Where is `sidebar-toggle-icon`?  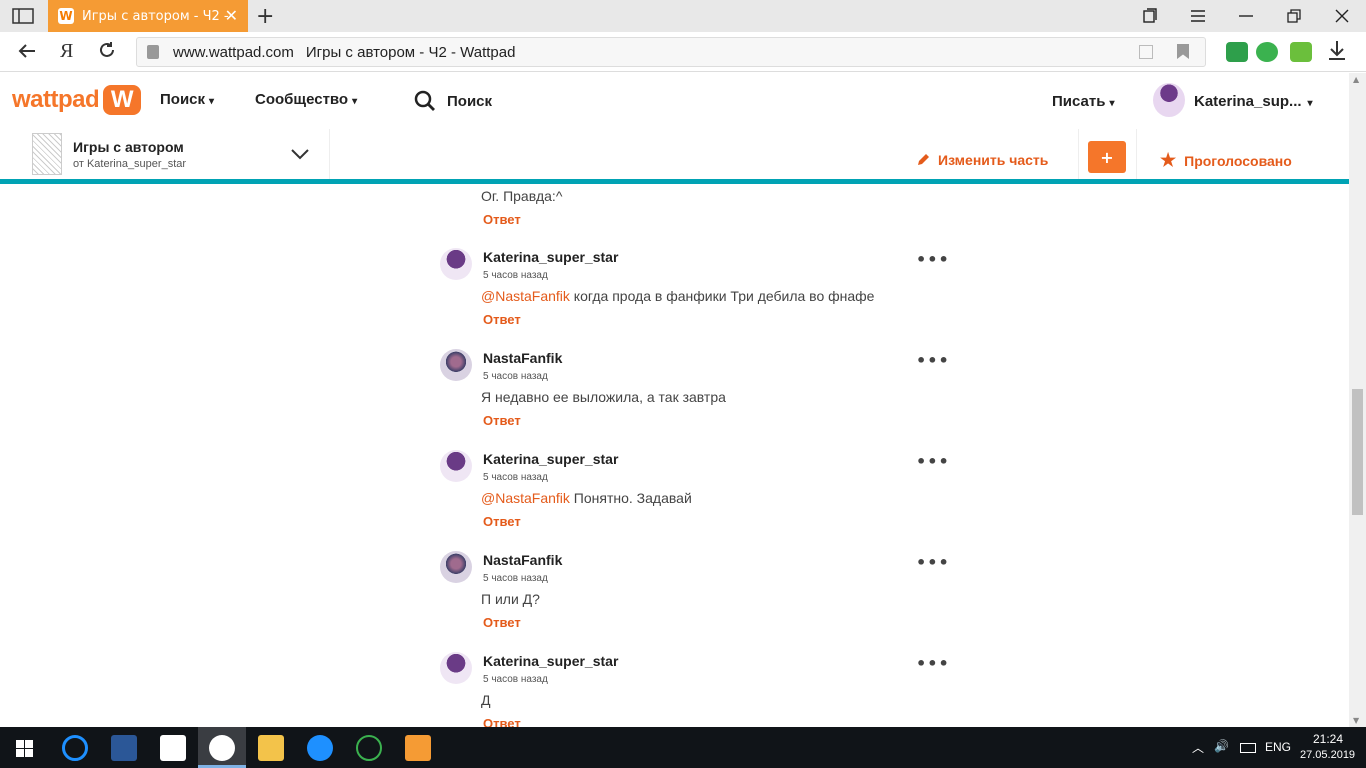 sidebar-toggle-icon is located at coordinates (23, 16).